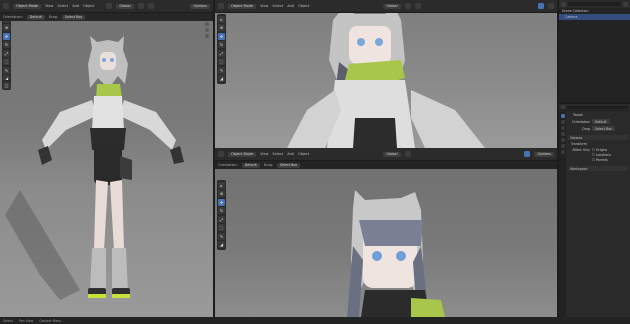  Describe the element at coordinates (49, 6) in the screenshot. I see `menu-view: View` at that location.